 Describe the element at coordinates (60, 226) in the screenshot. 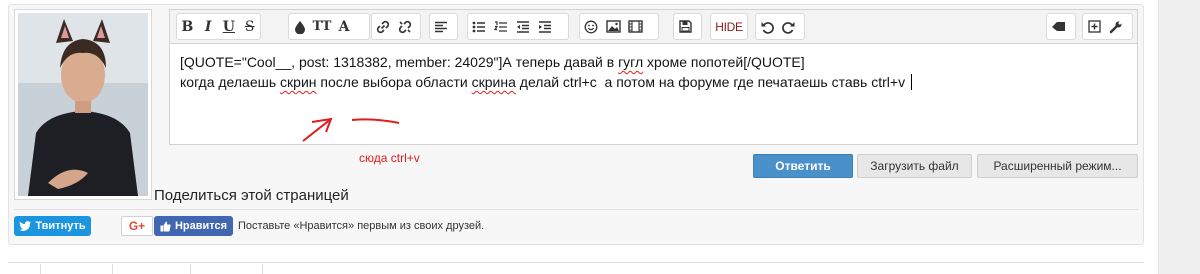

I see `tweet-label: Твитнуть` at that location.